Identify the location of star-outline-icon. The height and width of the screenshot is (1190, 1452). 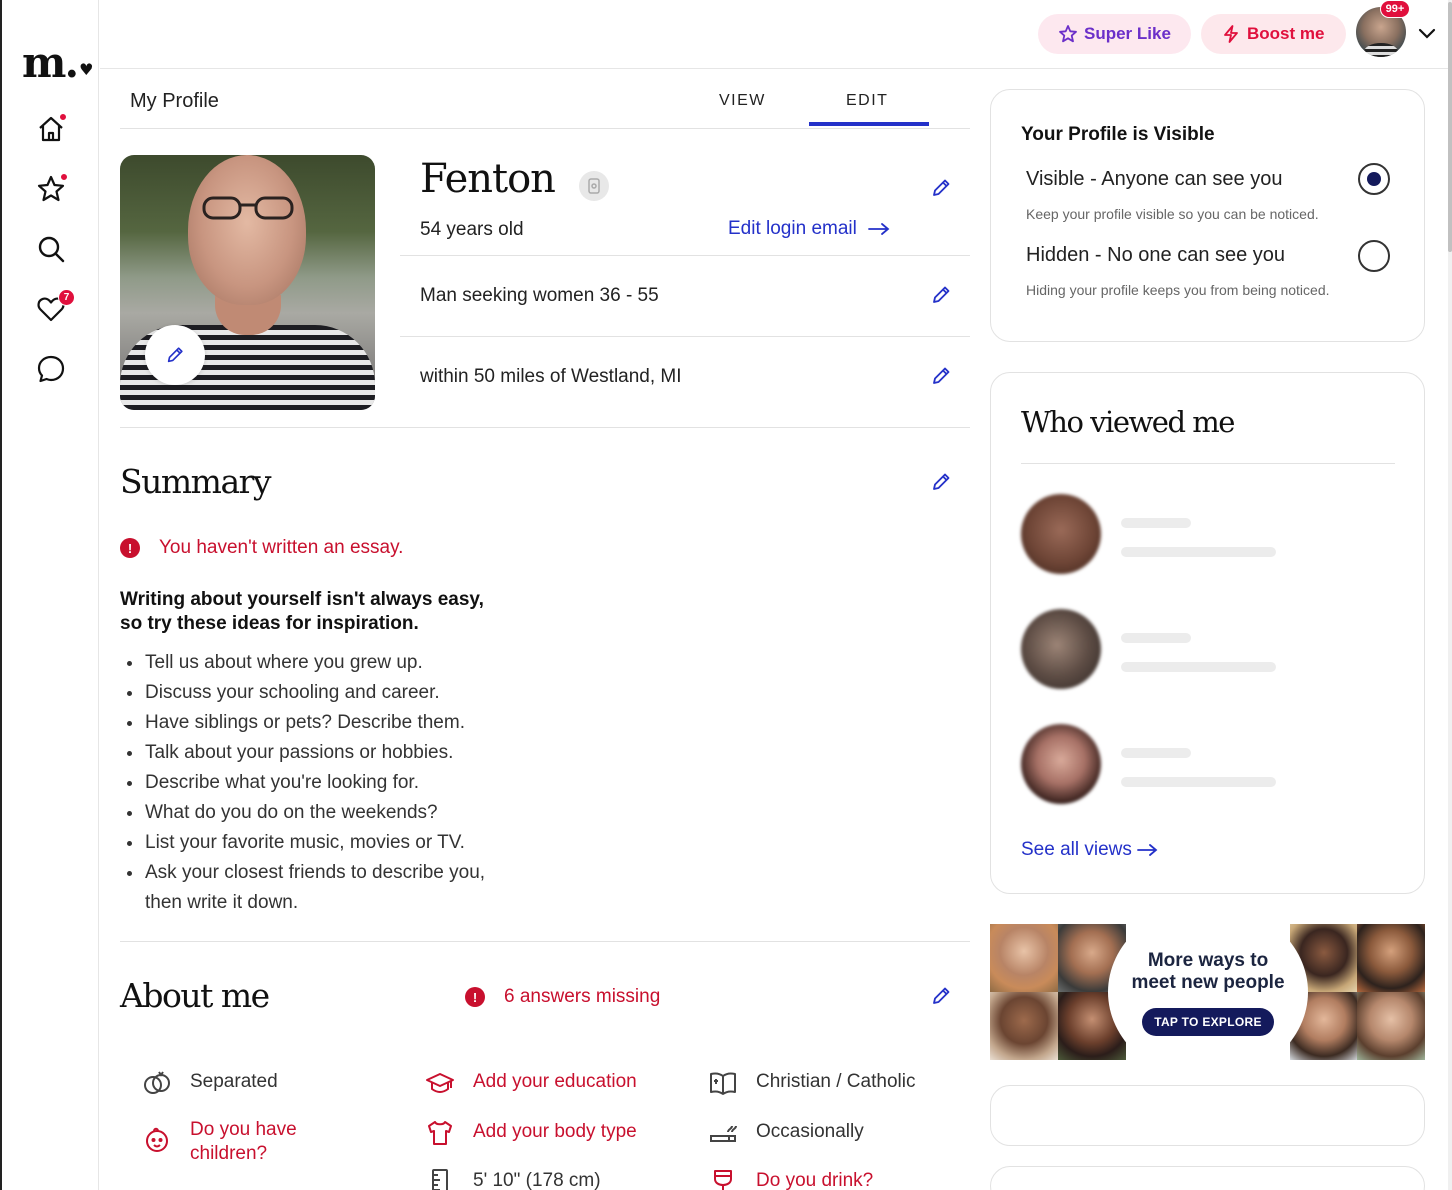
(1068, 34).